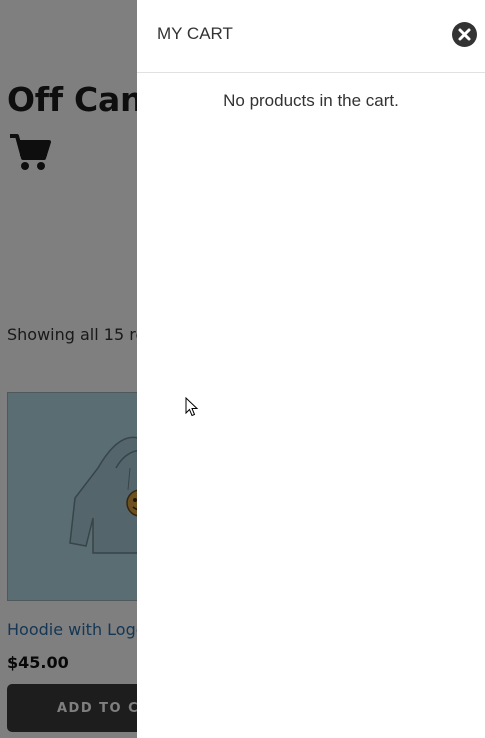  What do you see at coordinates (192, 407) in the screenshot?
I see `mouse-cursor-icon` at bounding box center [192, 407].